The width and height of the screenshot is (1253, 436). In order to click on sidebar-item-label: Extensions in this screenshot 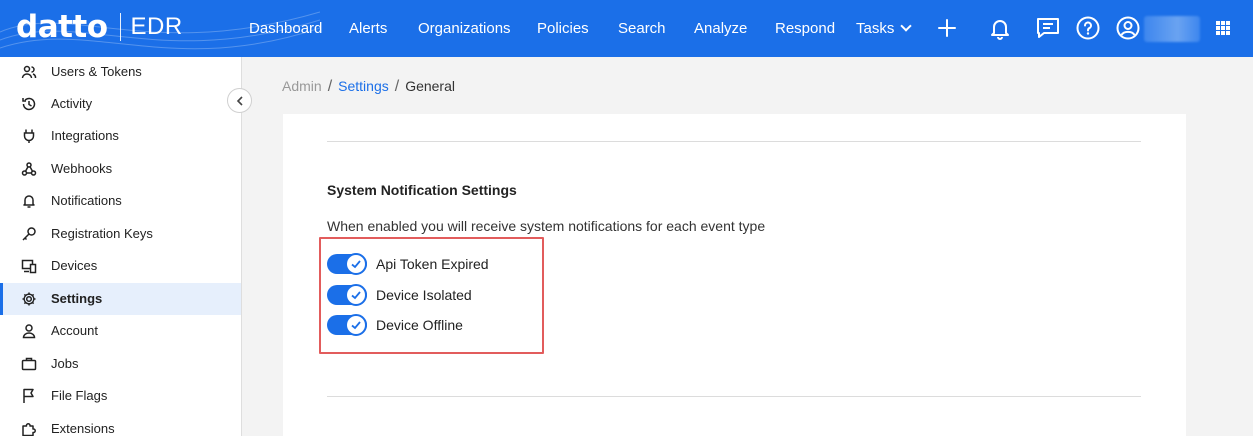, I will do `click(83, 428)`.